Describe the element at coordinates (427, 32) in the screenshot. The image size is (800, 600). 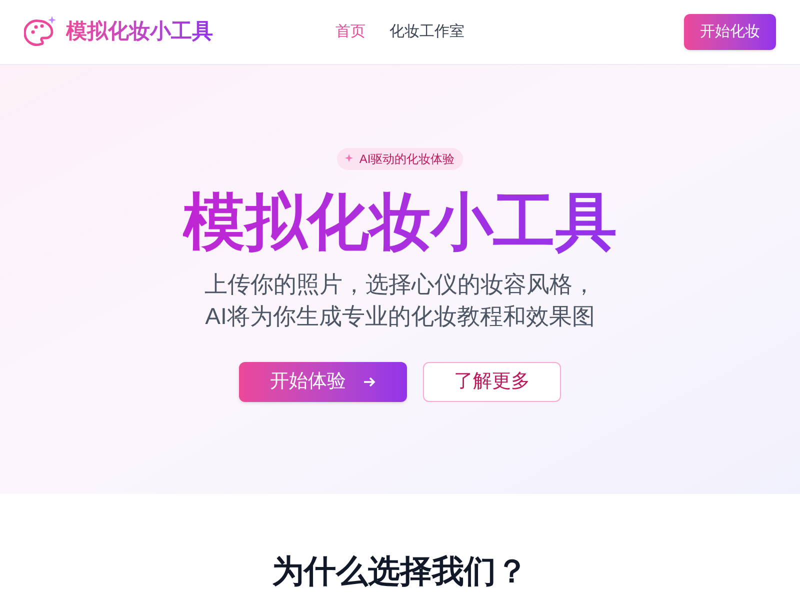
I see `nav-link: 化妆工作室` at that location.